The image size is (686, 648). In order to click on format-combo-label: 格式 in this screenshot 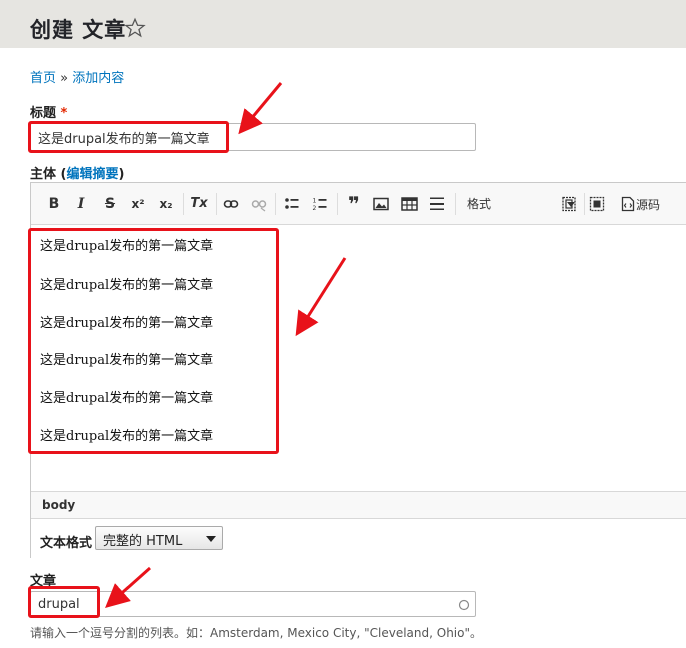, I will do `click(479, 204)`.